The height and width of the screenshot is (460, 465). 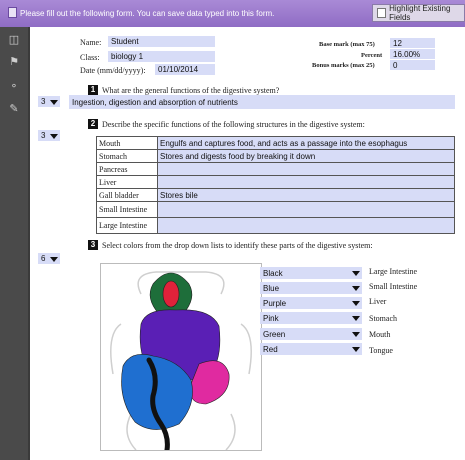 What do you see at coordinates (127, 225) in the screenshot?
I see `structure-name: Large Intestine` at bounding box center [127, 225].